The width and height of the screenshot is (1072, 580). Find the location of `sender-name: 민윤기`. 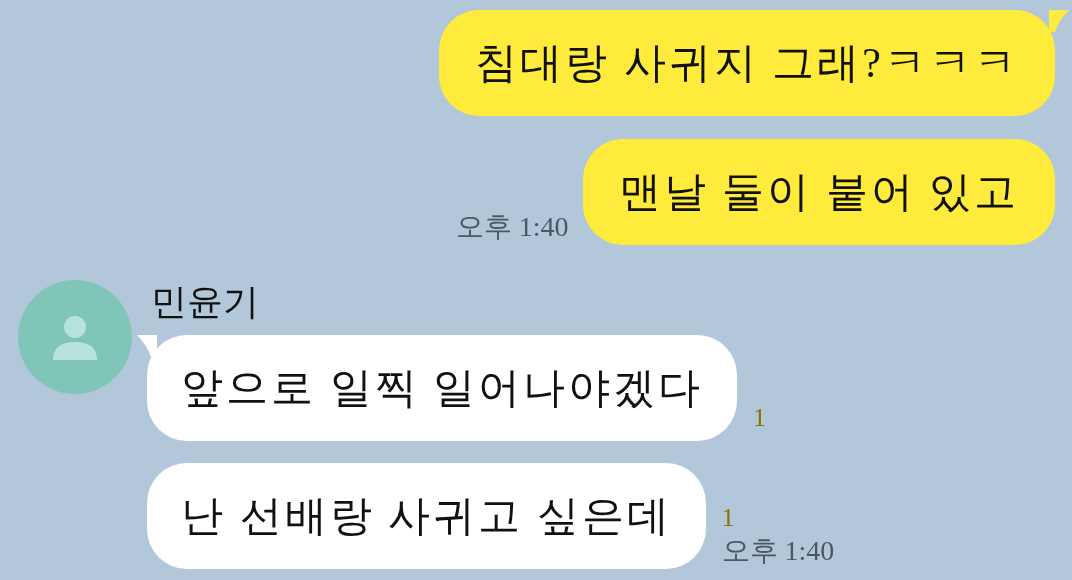

sender-name: 민윤기 is located at coordinates (205, 302).